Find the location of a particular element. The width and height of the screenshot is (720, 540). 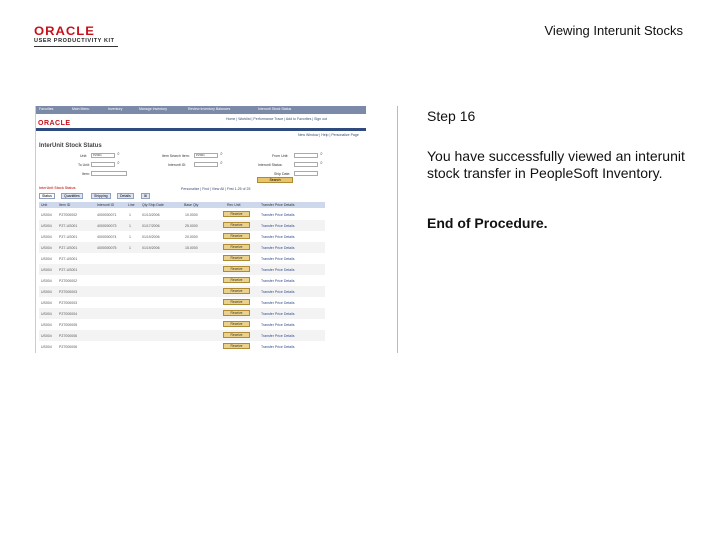

cell-id: 4000000074 is located at coordinates (107, 237).